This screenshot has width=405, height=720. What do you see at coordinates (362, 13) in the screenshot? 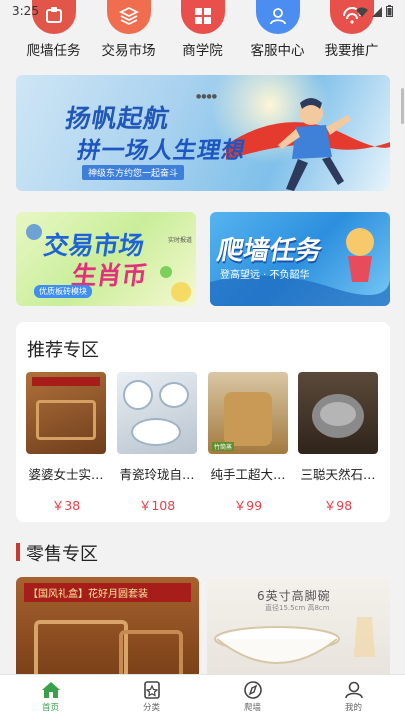
I see `wifi-icon` at bounding box center [362, 13].